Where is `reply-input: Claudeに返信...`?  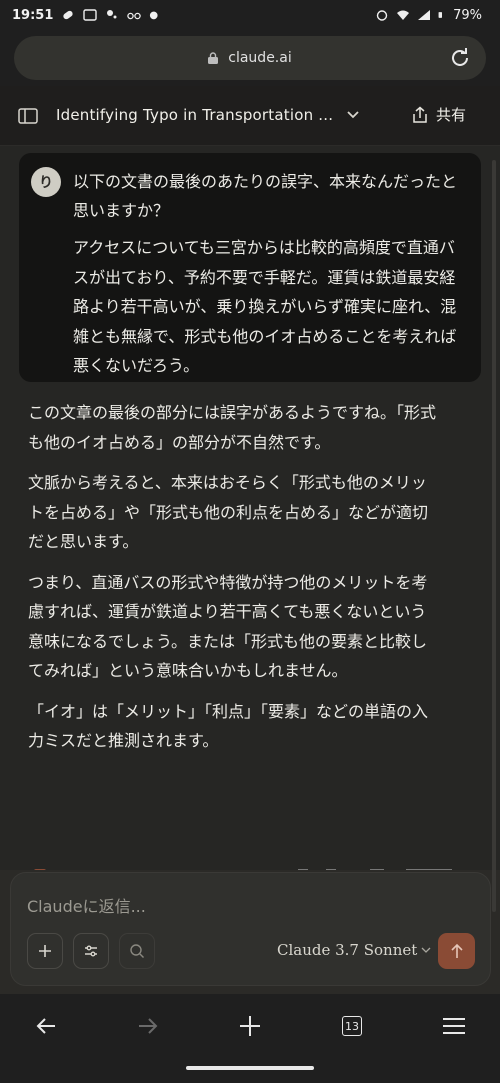
reply-input: Claudeに返信... is located at coordinates (86, 905).